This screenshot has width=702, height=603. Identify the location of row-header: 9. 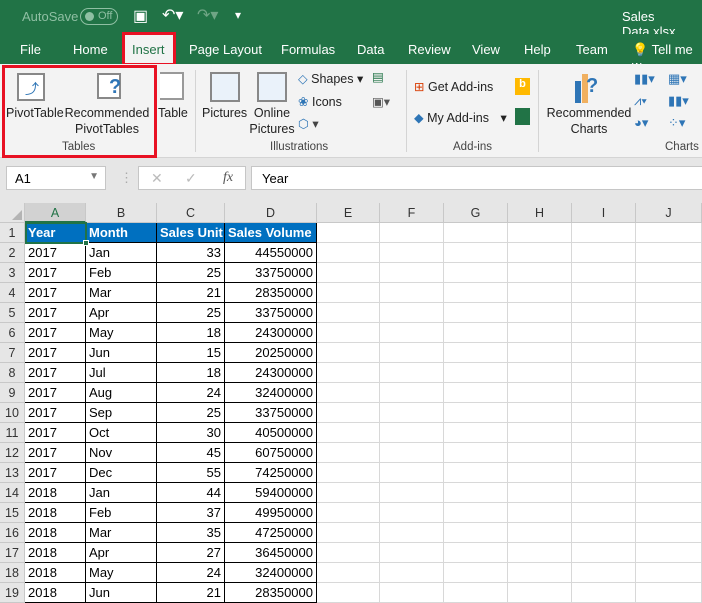
(12, 393).